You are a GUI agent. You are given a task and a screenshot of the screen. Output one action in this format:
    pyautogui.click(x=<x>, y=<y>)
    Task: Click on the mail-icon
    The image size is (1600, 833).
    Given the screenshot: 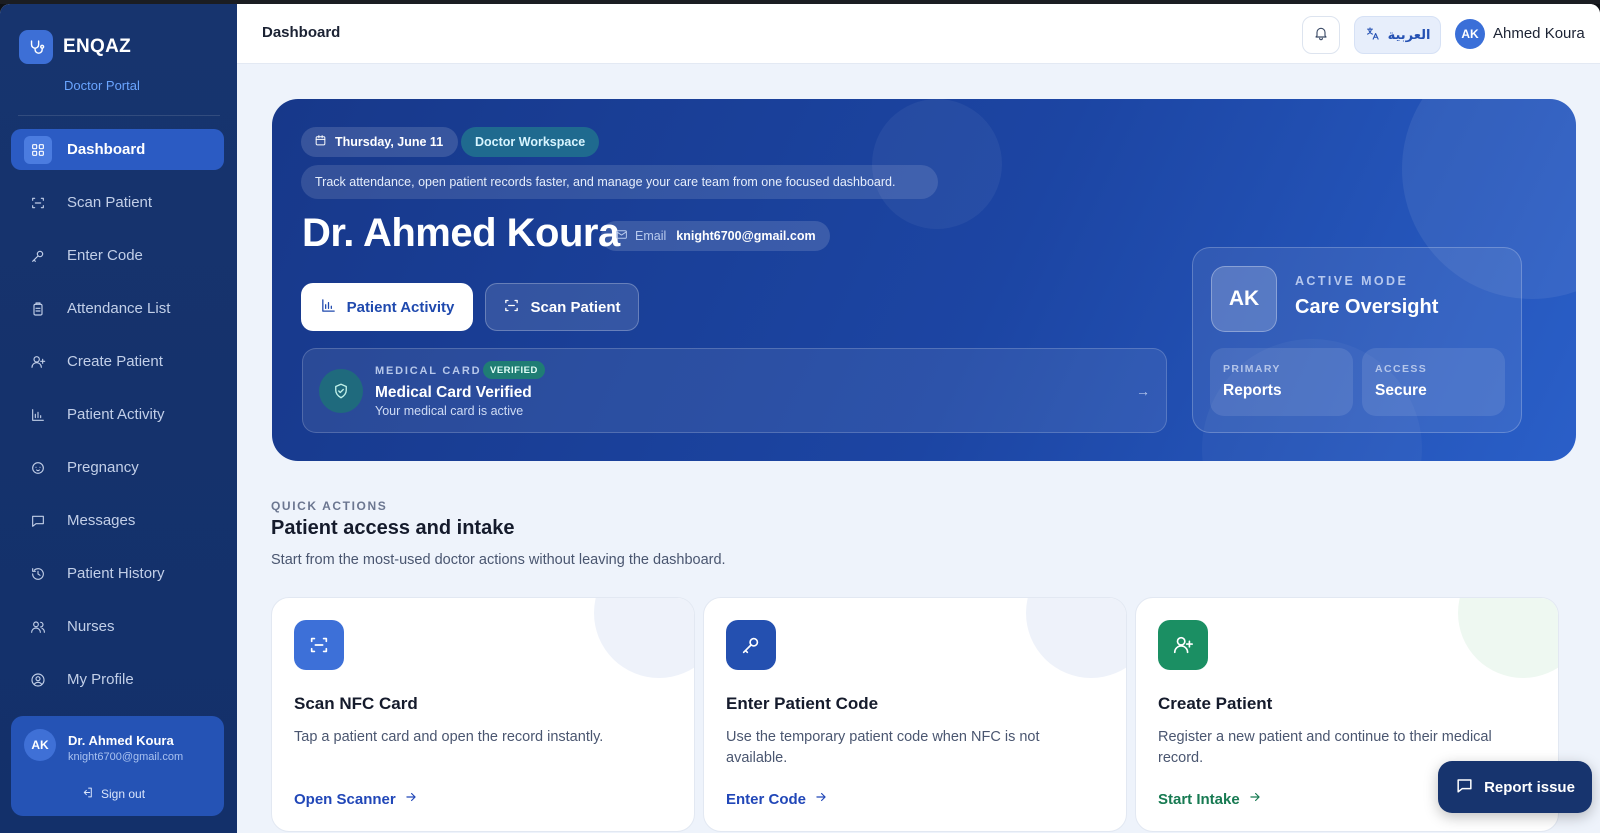 What is the action you would take?
    pyautogui.click(x=621, y=236)
    